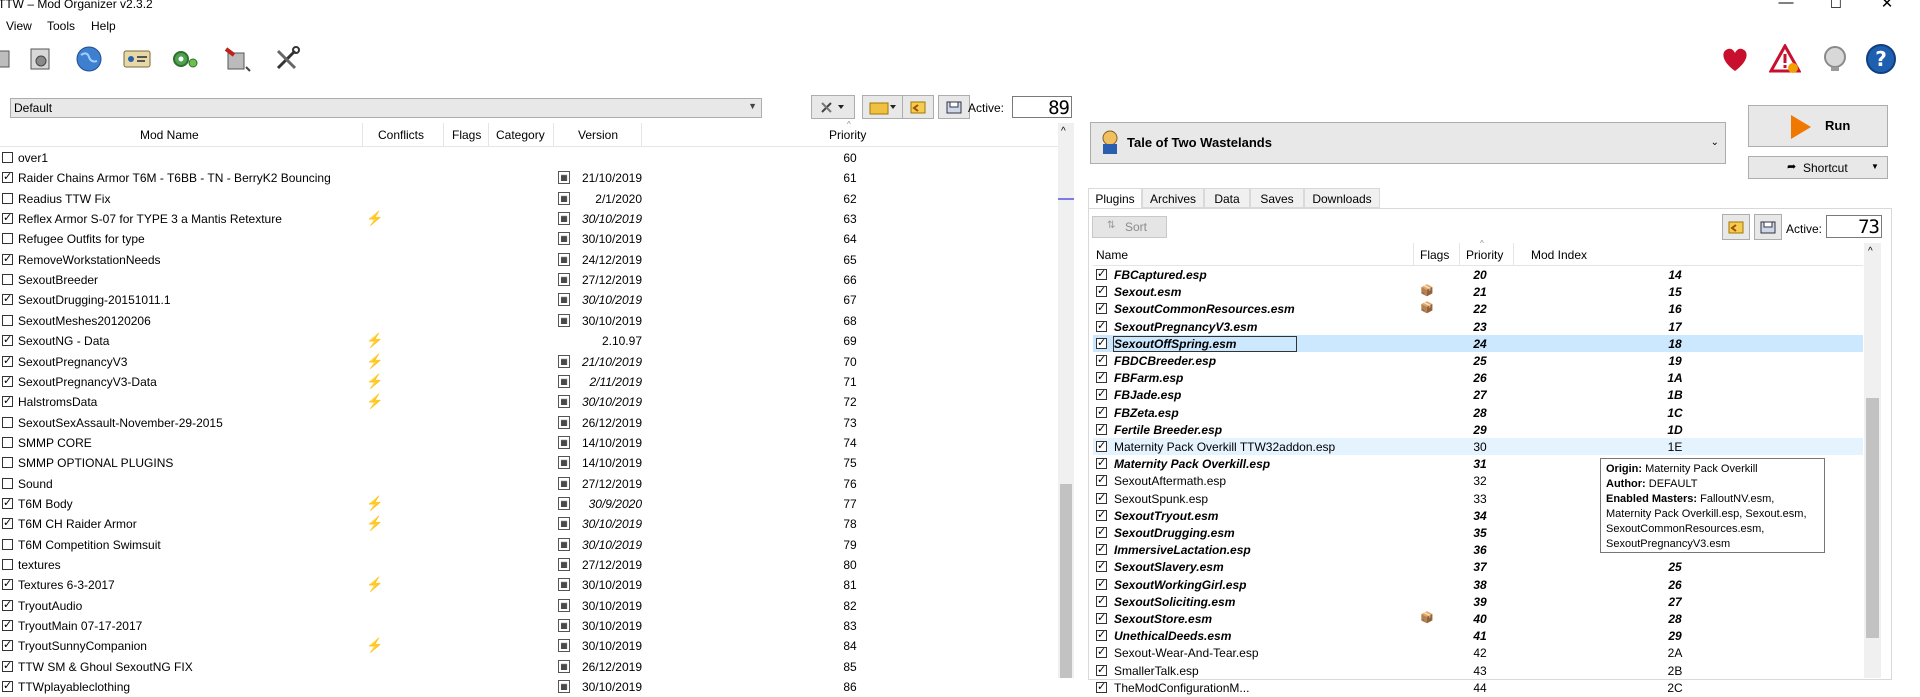  I want to click on restore-plugins-backup-button, so click(1736, 227).